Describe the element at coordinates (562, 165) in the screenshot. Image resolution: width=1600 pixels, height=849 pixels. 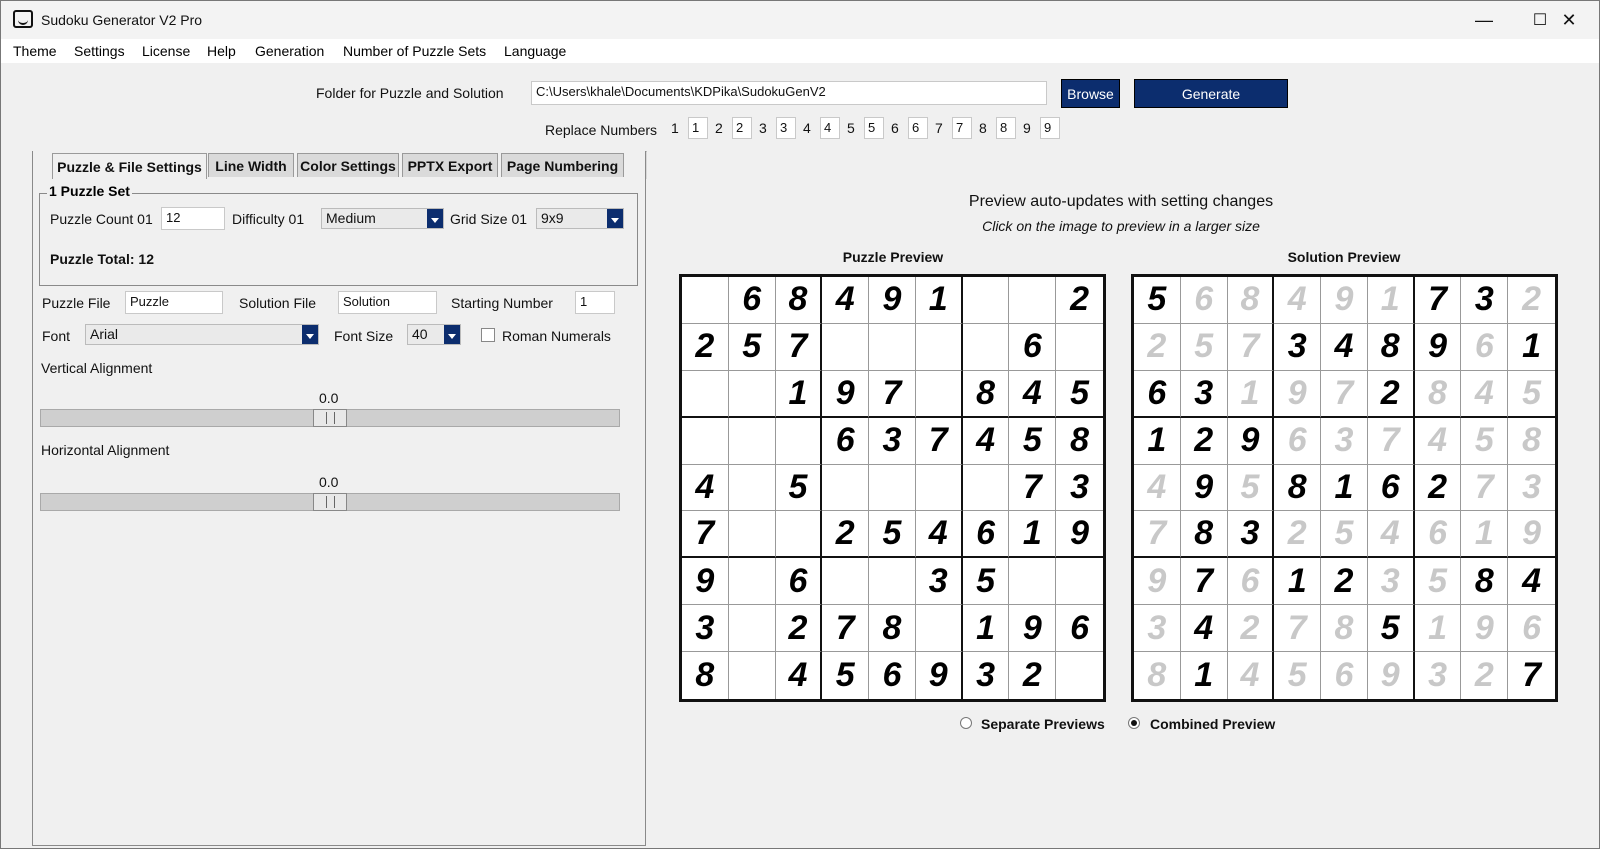
I see `tab-page-numbering: Page Numbering` at that location.